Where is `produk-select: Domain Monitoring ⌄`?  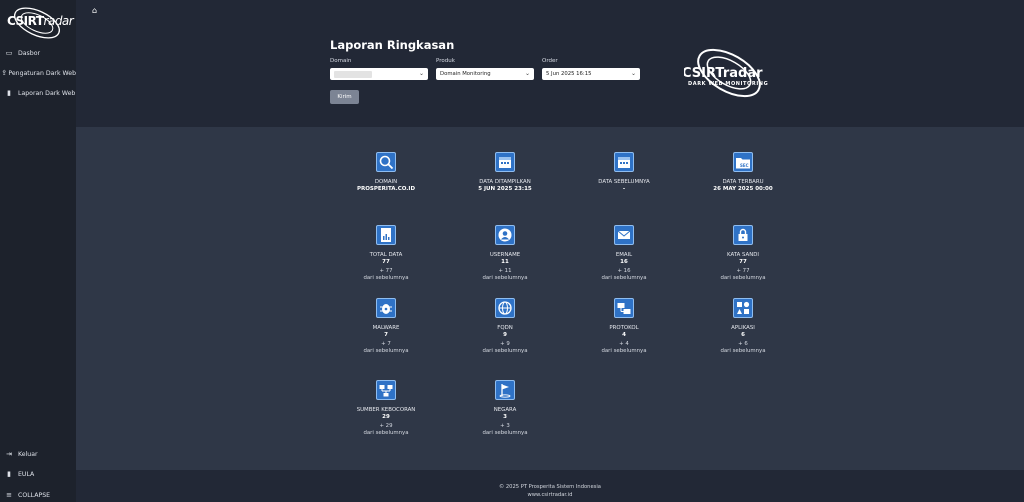
produk-select: Domain Monitoring ⌄ is located at coordinates (485, 74).